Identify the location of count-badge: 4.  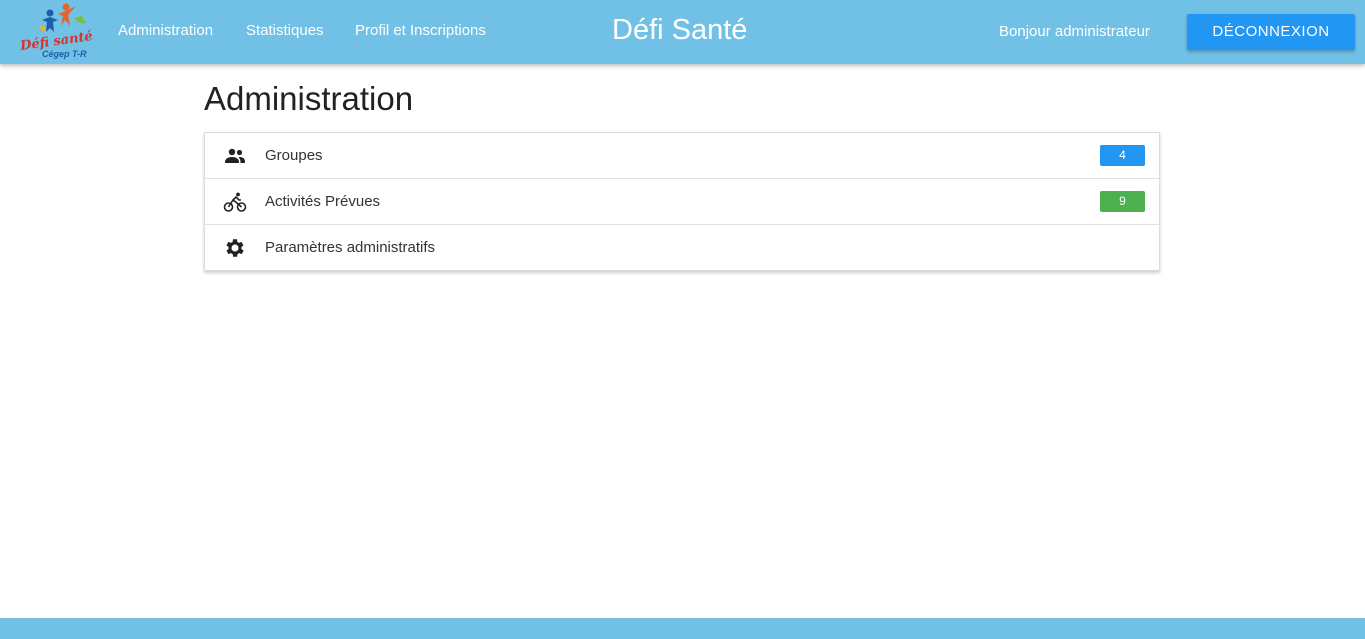
(1122, 155).